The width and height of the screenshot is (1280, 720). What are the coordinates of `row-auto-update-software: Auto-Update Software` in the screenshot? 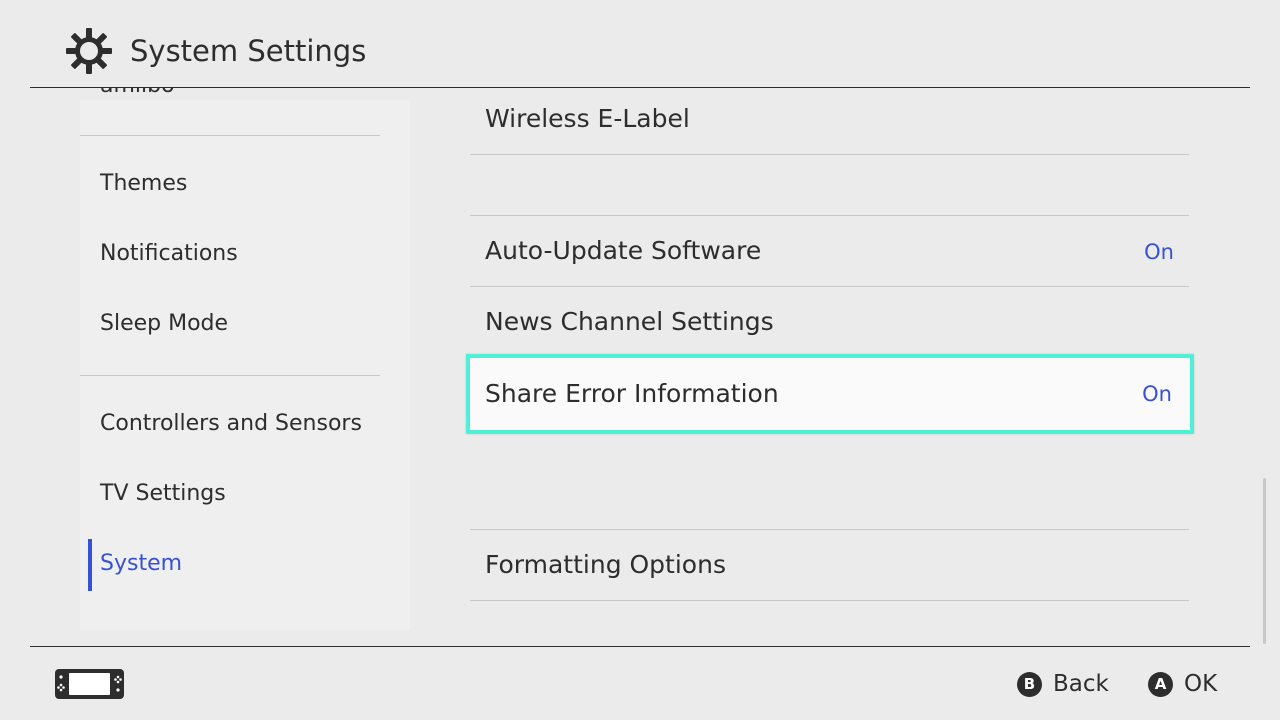 It's located at (623, 251).